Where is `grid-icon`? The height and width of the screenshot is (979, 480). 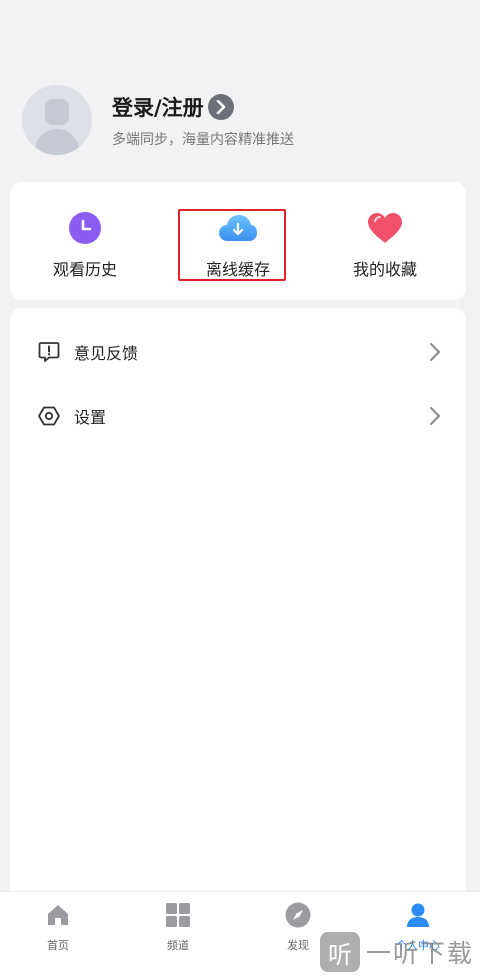
grid-icon is located at coordinates (178, 917).